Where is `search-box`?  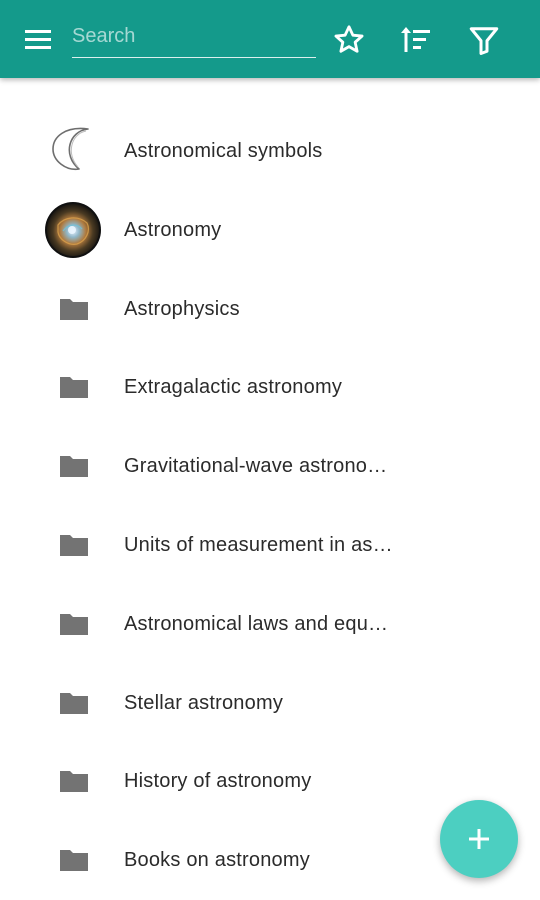 search-box is located at coordinates (194, 37).